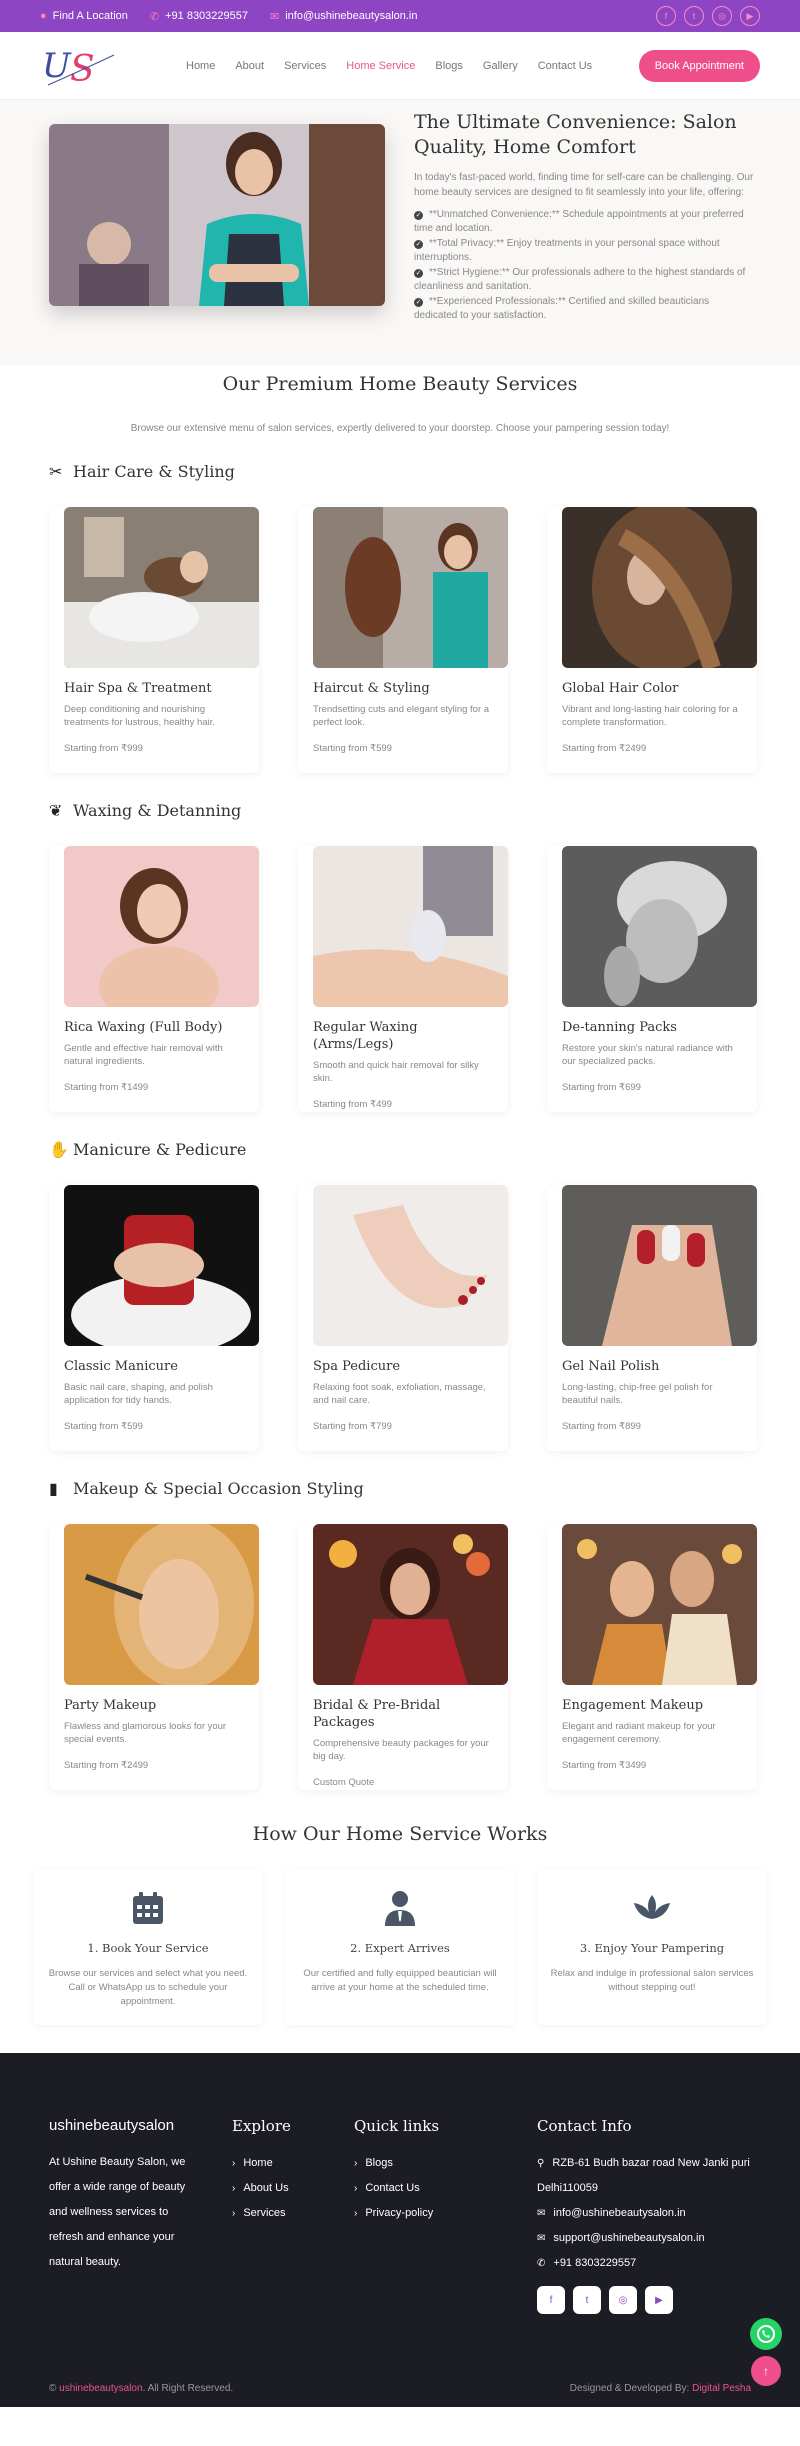  I want to click on footer-explore-title: Explore, so click(261, 2126).